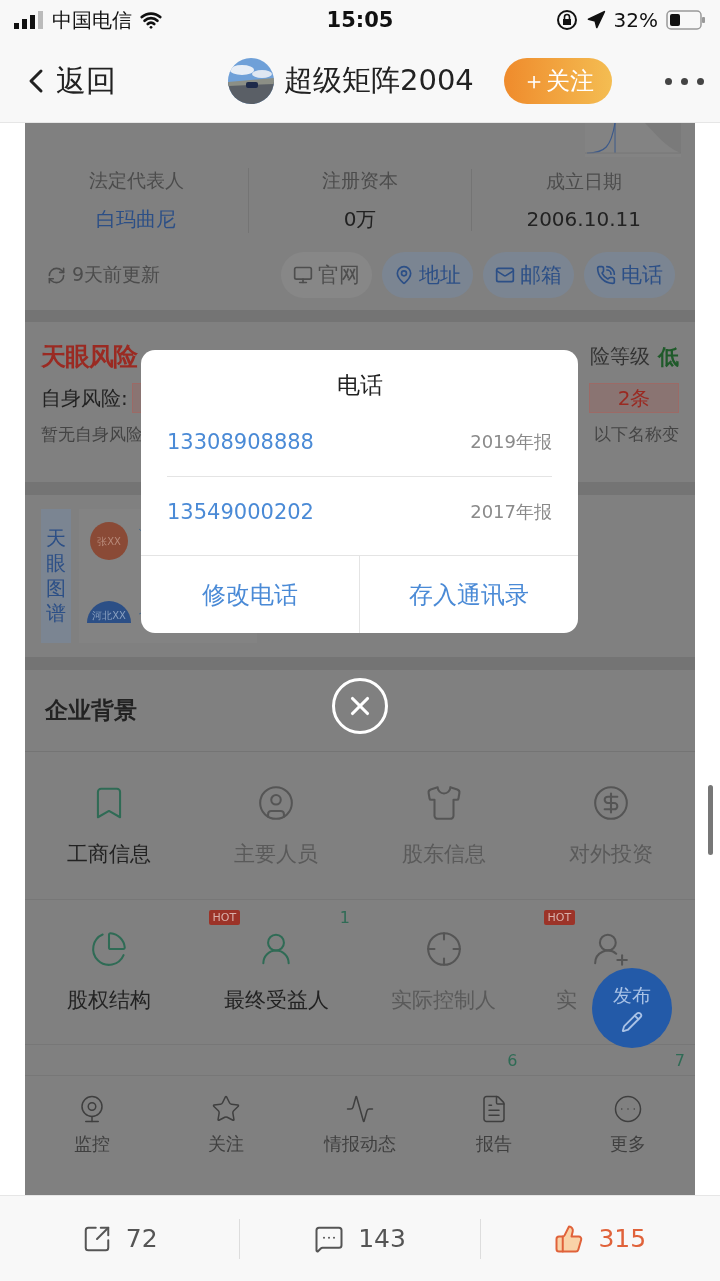 The width and height of the screenshot is (720, 1281). I want to click on fact-link: 白玛曲尼, so click(136, 219).